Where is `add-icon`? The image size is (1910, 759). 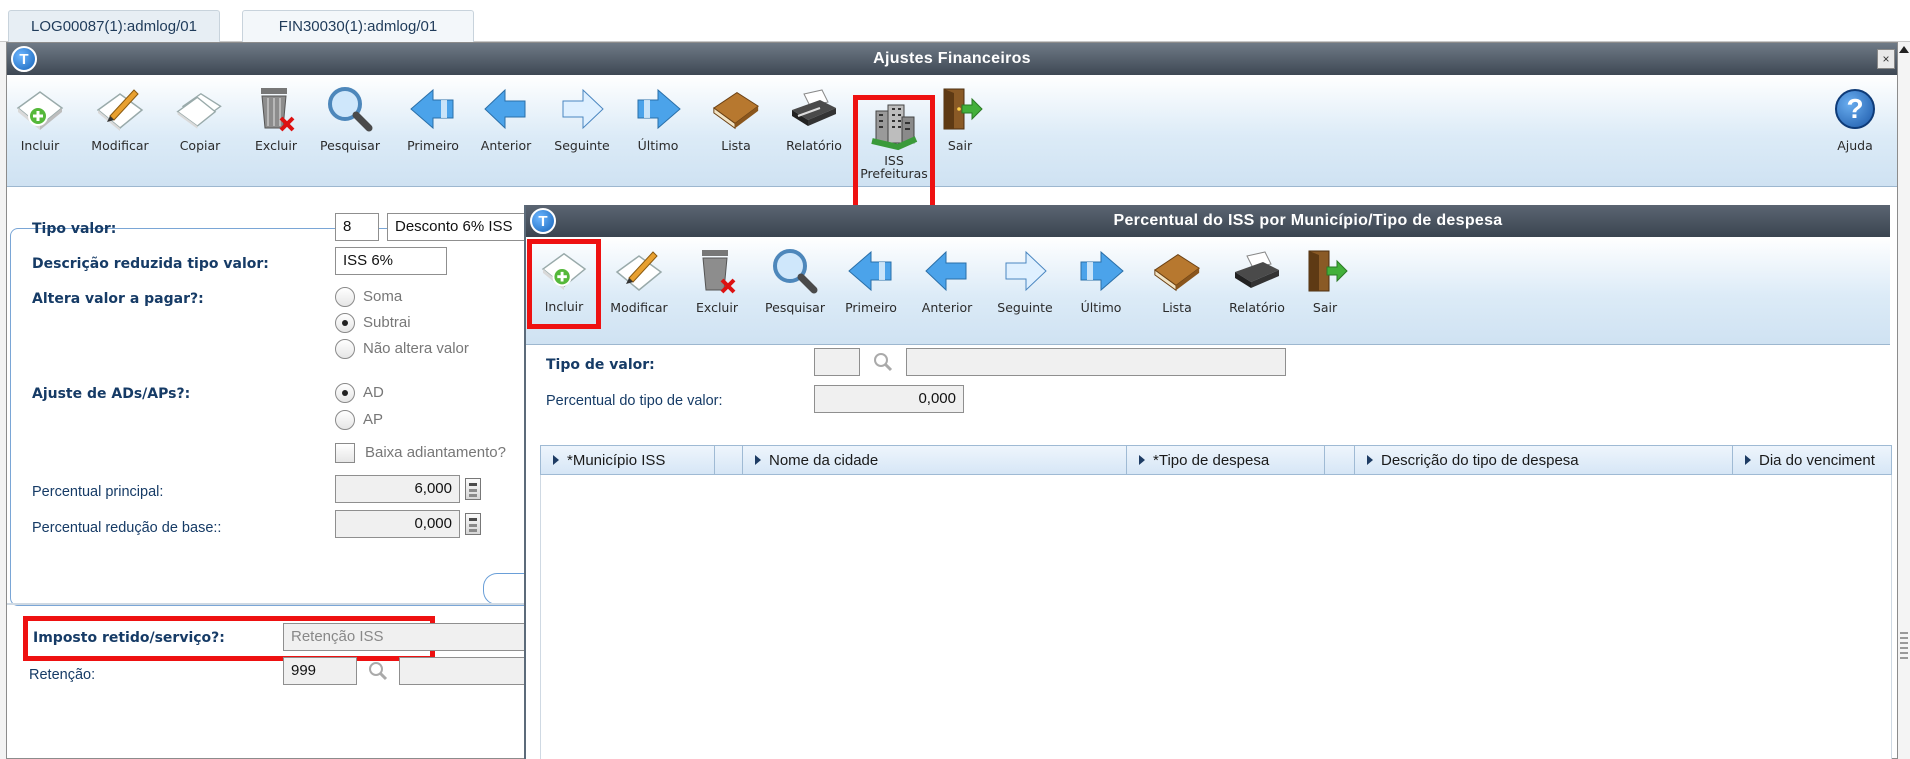
add-icon is located at coordinates (40, 109).